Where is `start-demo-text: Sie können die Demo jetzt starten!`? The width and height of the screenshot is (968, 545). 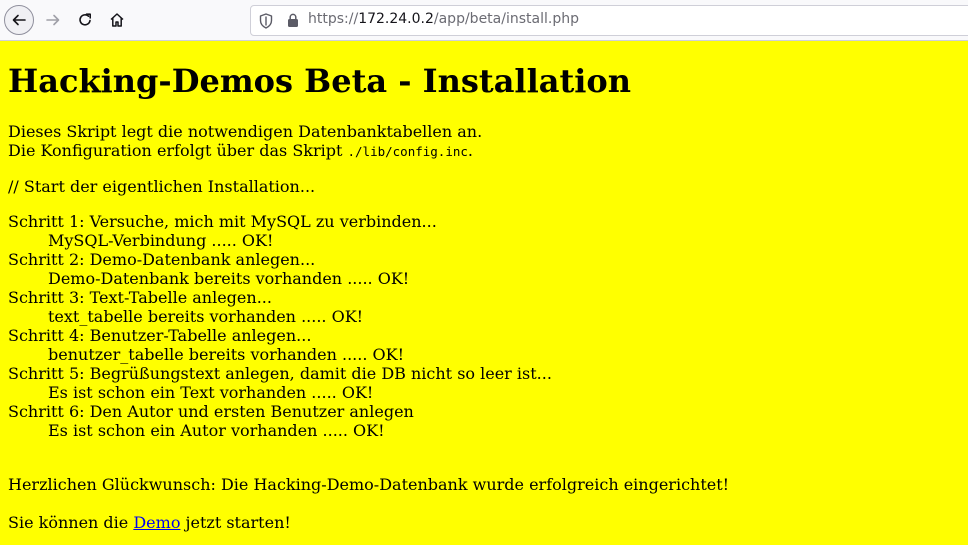 start-demo-text: Sie können die Demo jetzt starten! is located at coordinates (484, 522).